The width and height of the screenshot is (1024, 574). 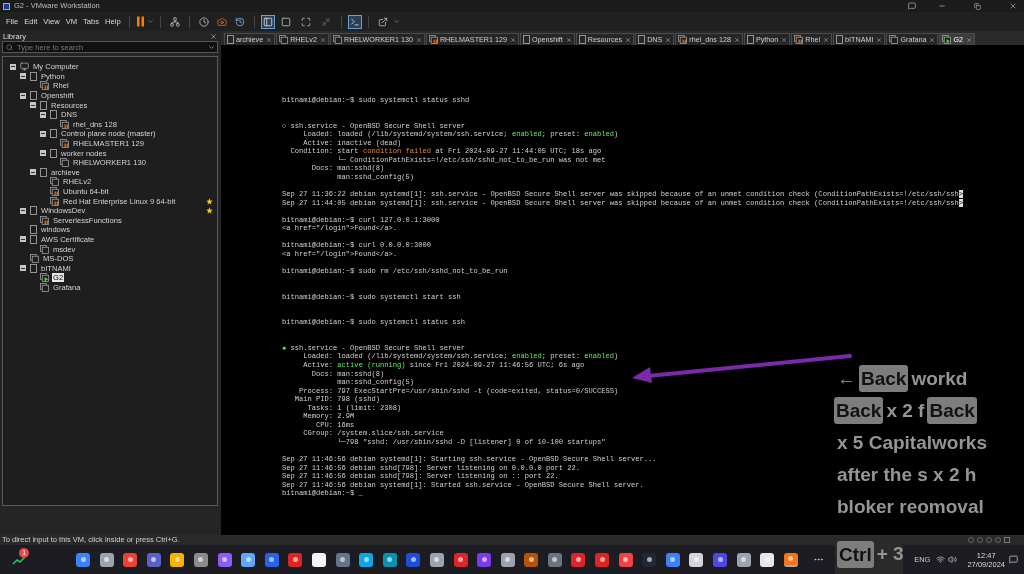 What do you see at coordinates (285, 21) in the screenshot?
I see `thumbnail-icon` at bounding box center [285, 21].